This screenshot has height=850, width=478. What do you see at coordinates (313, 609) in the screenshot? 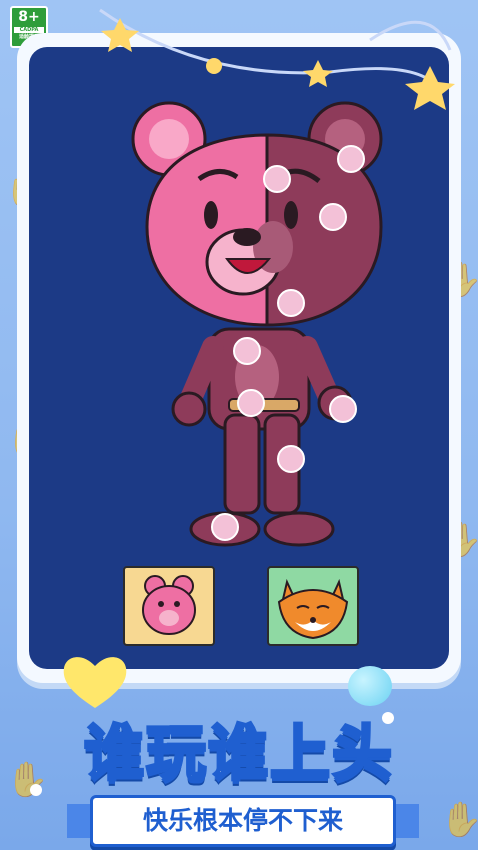
I see `fox-face-icon` at bounding box center [313, 609].